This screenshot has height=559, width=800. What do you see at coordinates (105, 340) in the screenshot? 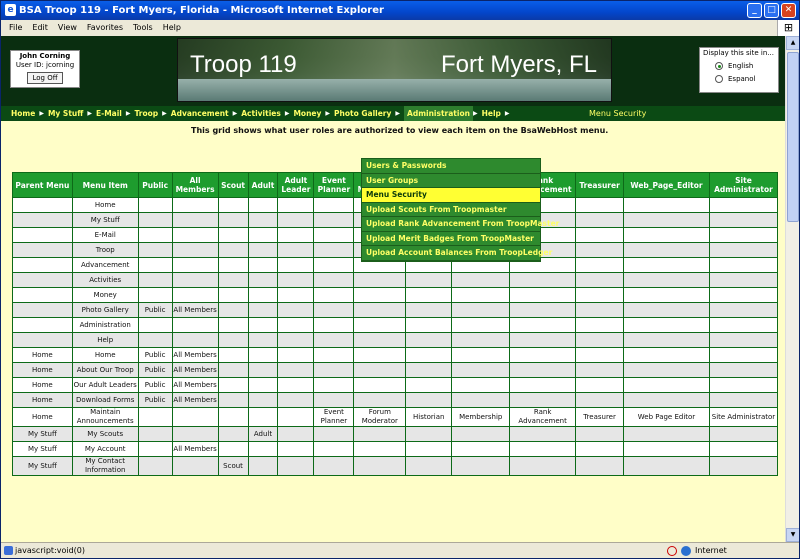
I see `grid-cell: Help` at bounding box center [105, 340].